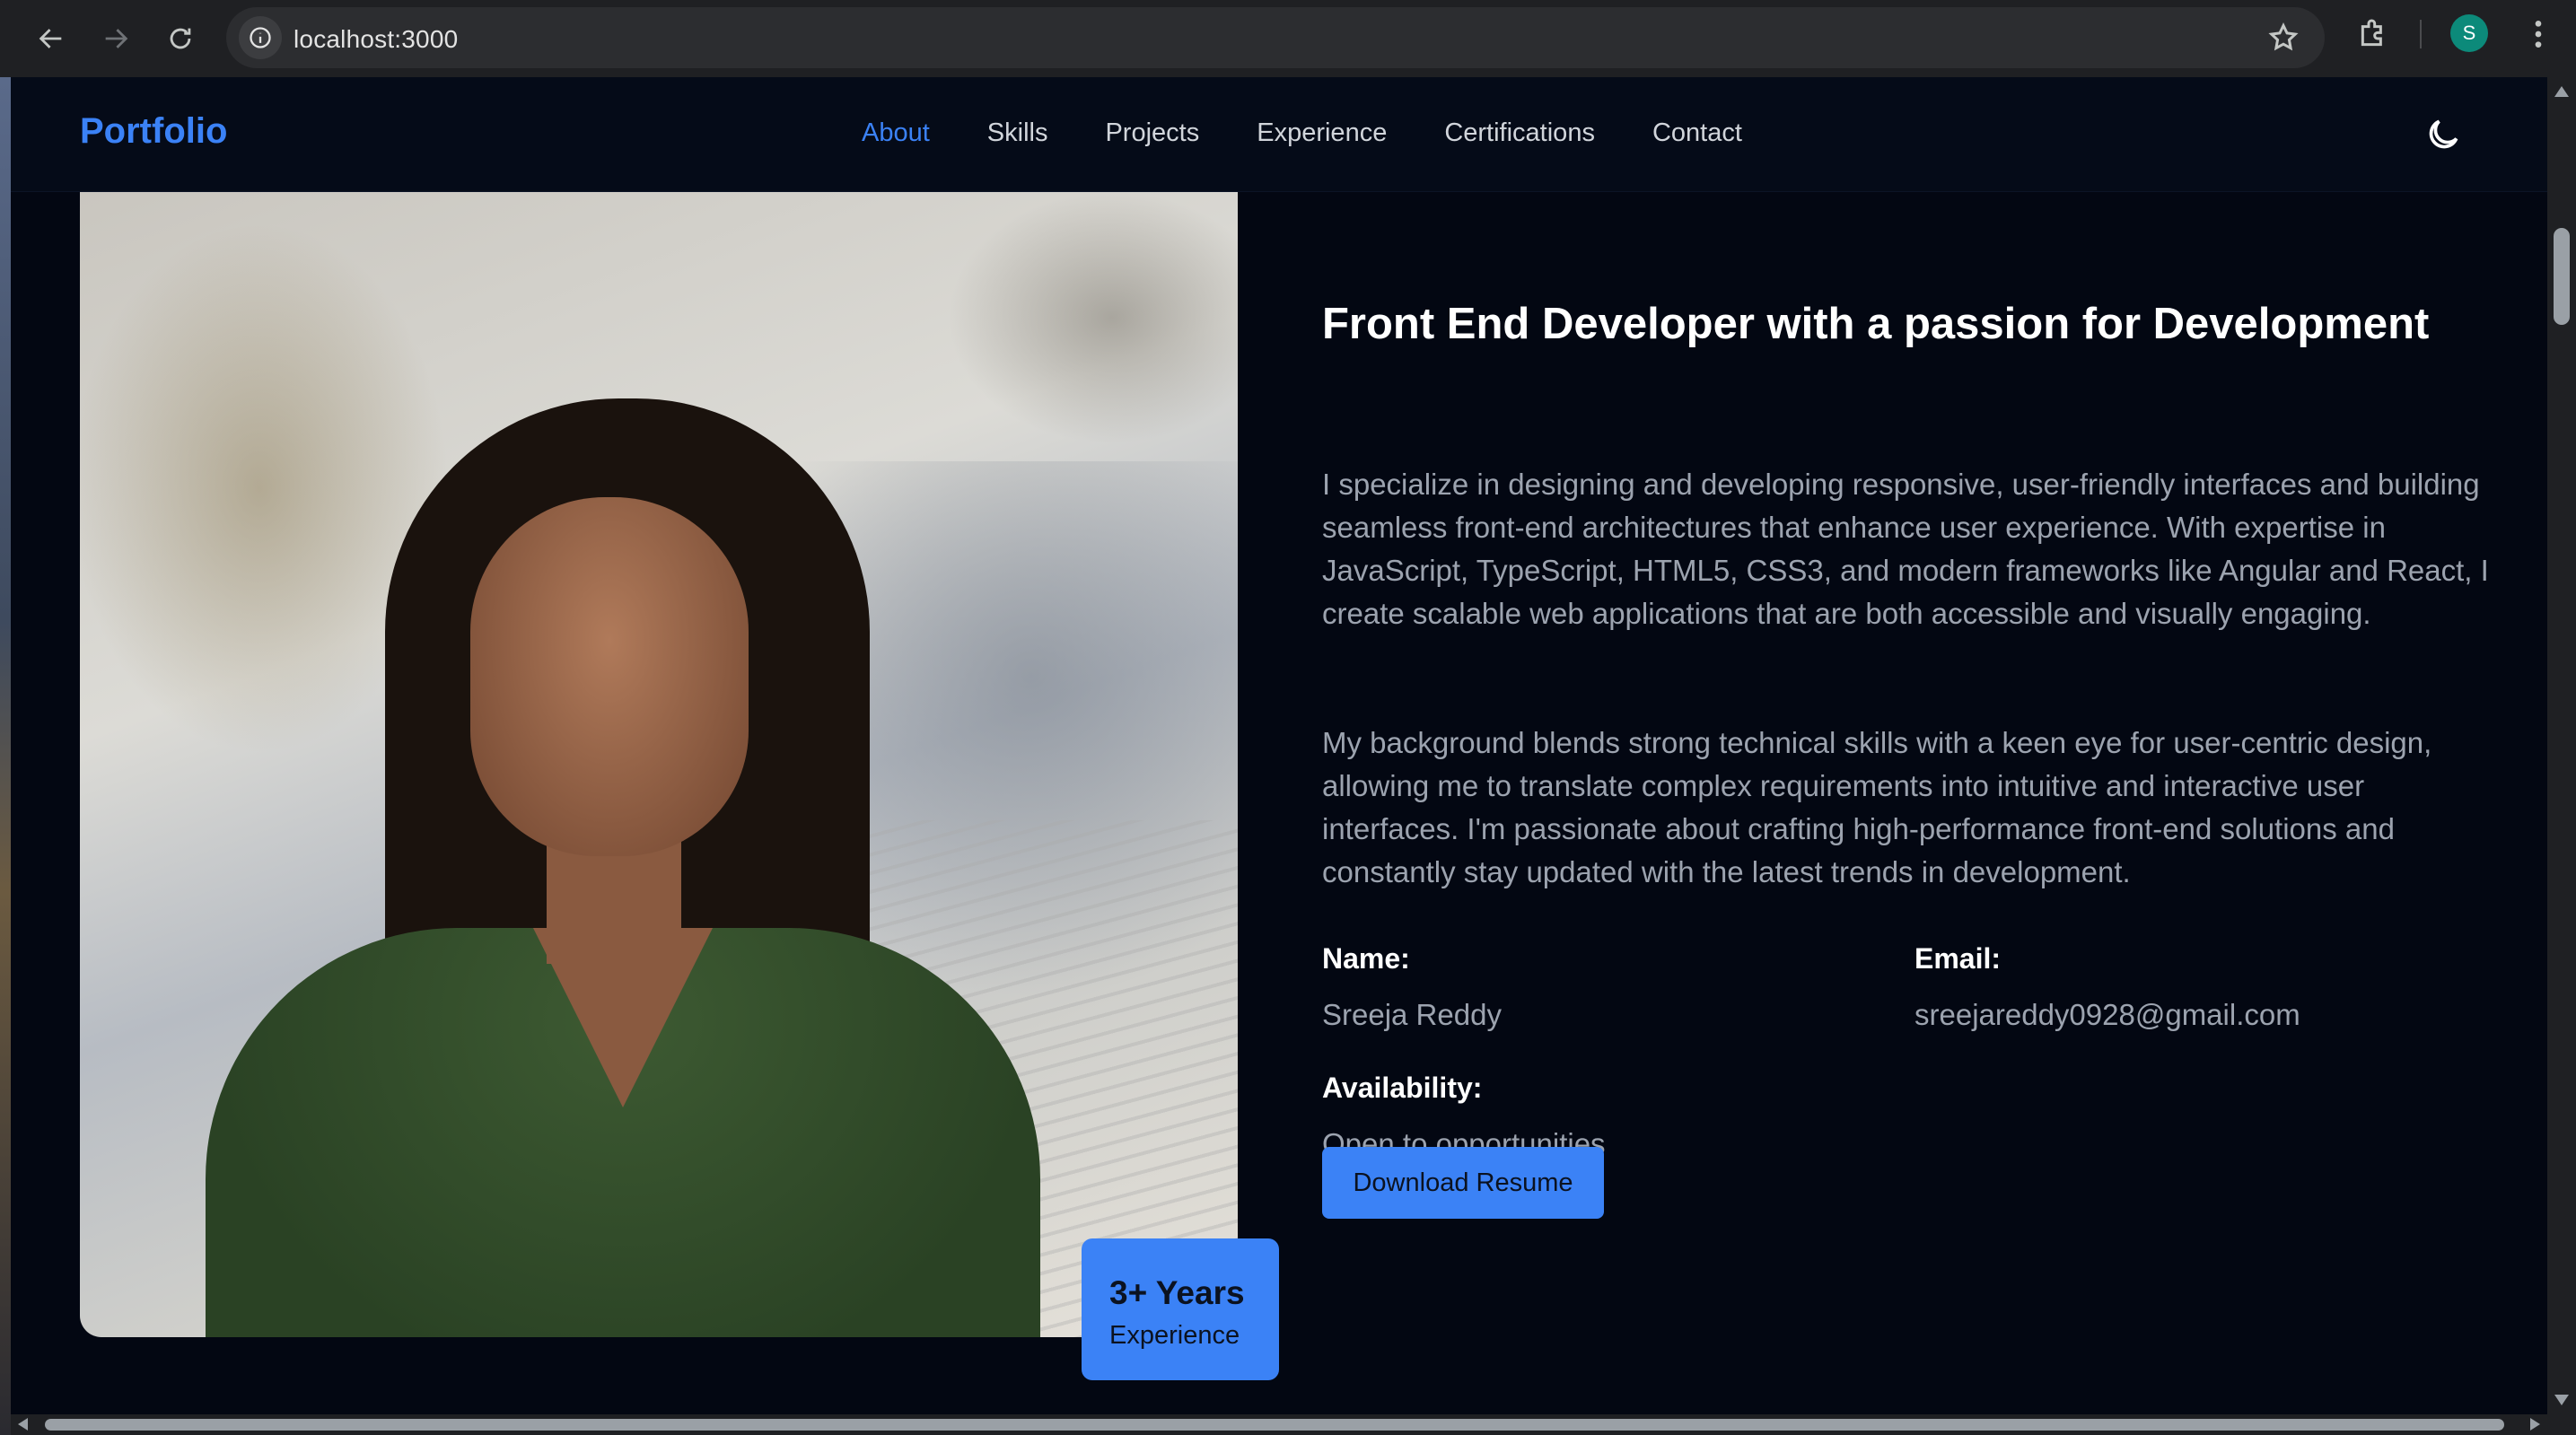  Describe the element at coordinates (1274, 1425) in the screenshot. I see `horizontal-scroll-thumb` at that location.